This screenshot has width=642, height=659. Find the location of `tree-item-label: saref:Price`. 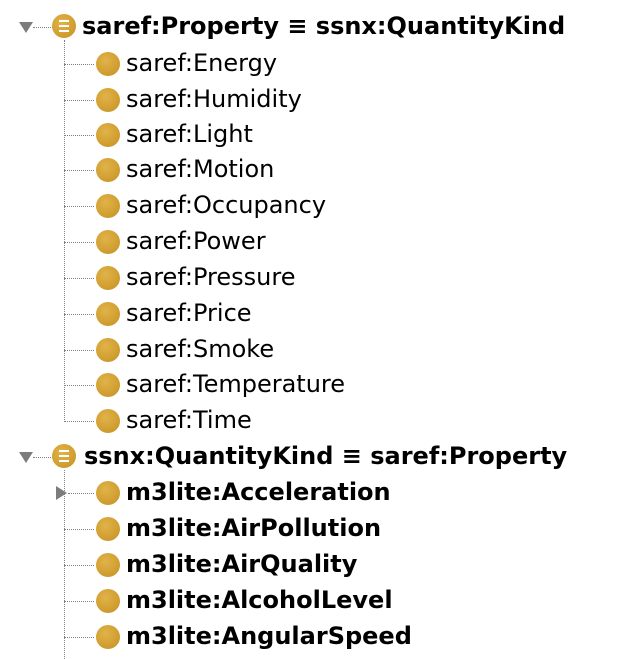

tree-item-label: saref:Price is located at coordinates (189, 313).